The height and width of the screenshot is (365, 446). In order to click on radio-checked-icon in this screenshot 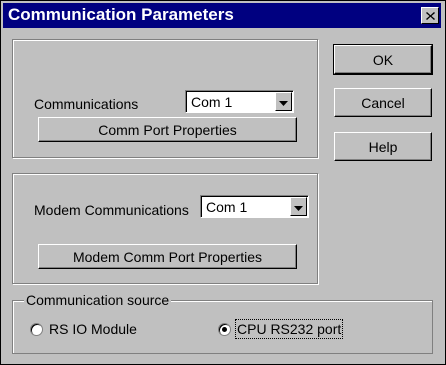, I will do `click(224, 329)`.